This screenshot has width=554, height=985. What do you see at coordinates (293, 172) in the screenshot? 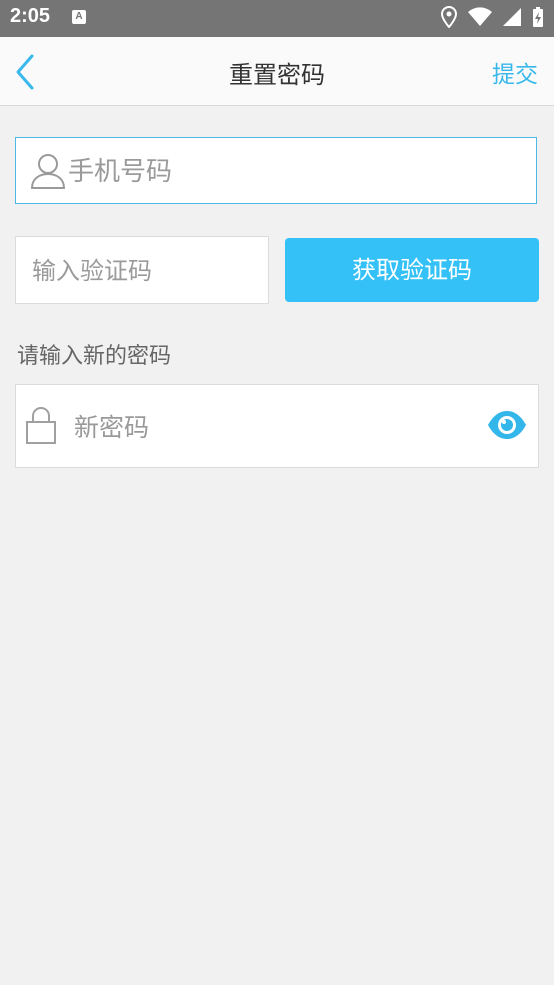
I see `phone-input` at bounding box center [293, 172].